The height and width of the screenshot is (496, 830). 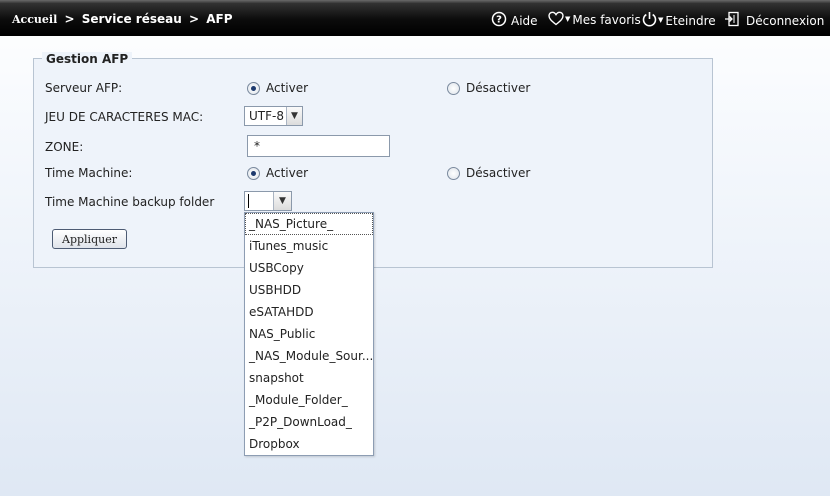 What do you see at coordinates (309, 400) in the screenshot?
I see `dropdown-option: _Module_Folder_` at bounding box center [309, 400].